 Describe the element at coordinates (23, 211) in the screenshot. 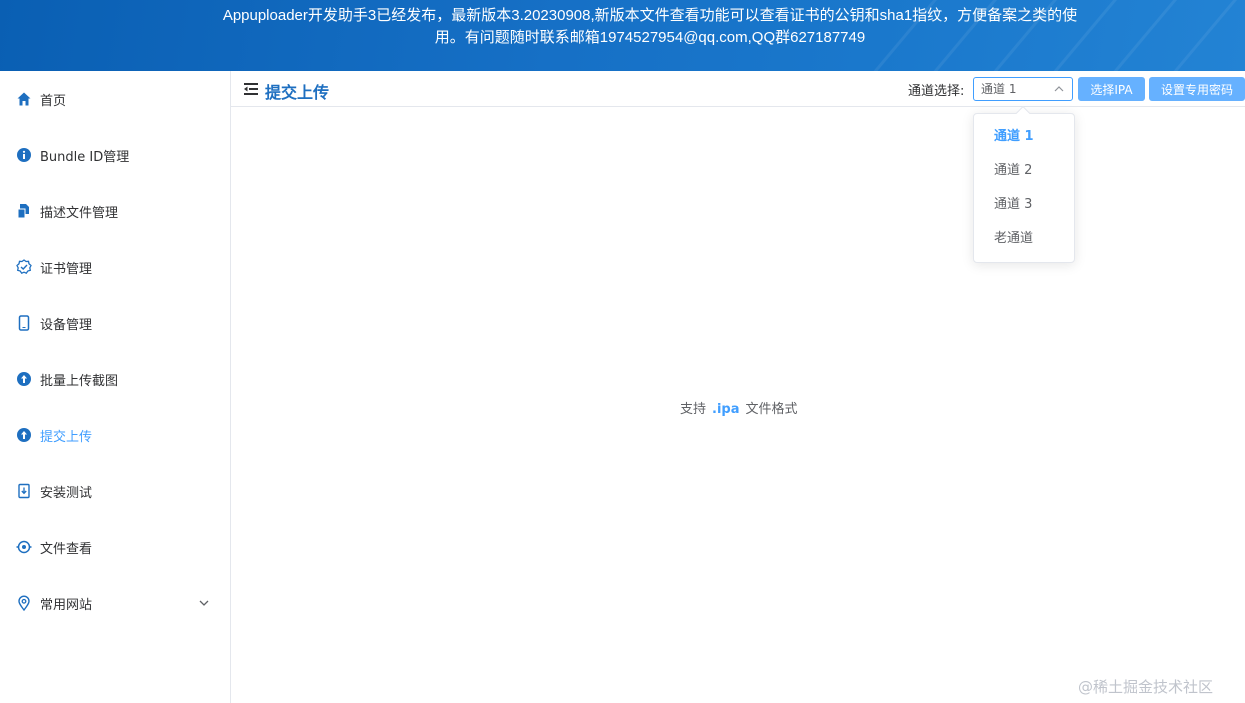

I see `files-icon` at that location.